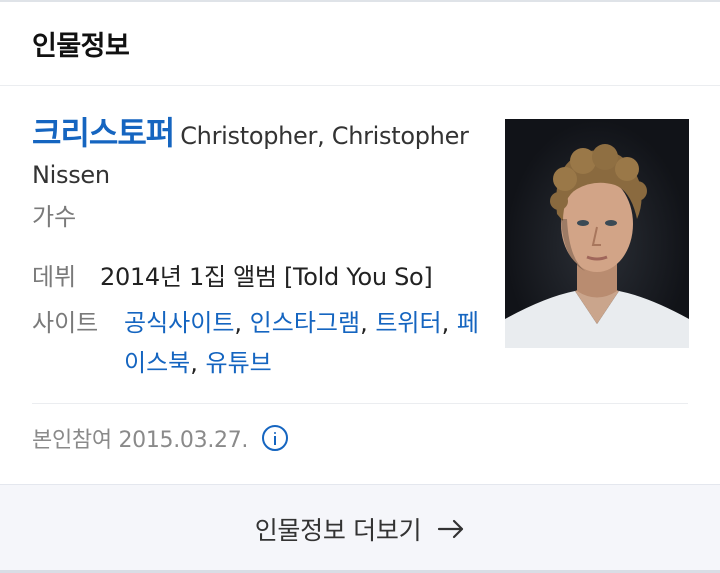  What do you see at coordinates (54, 217) in the screenshot?
I see `occupation: 가수` at bounding box center [54, 217].